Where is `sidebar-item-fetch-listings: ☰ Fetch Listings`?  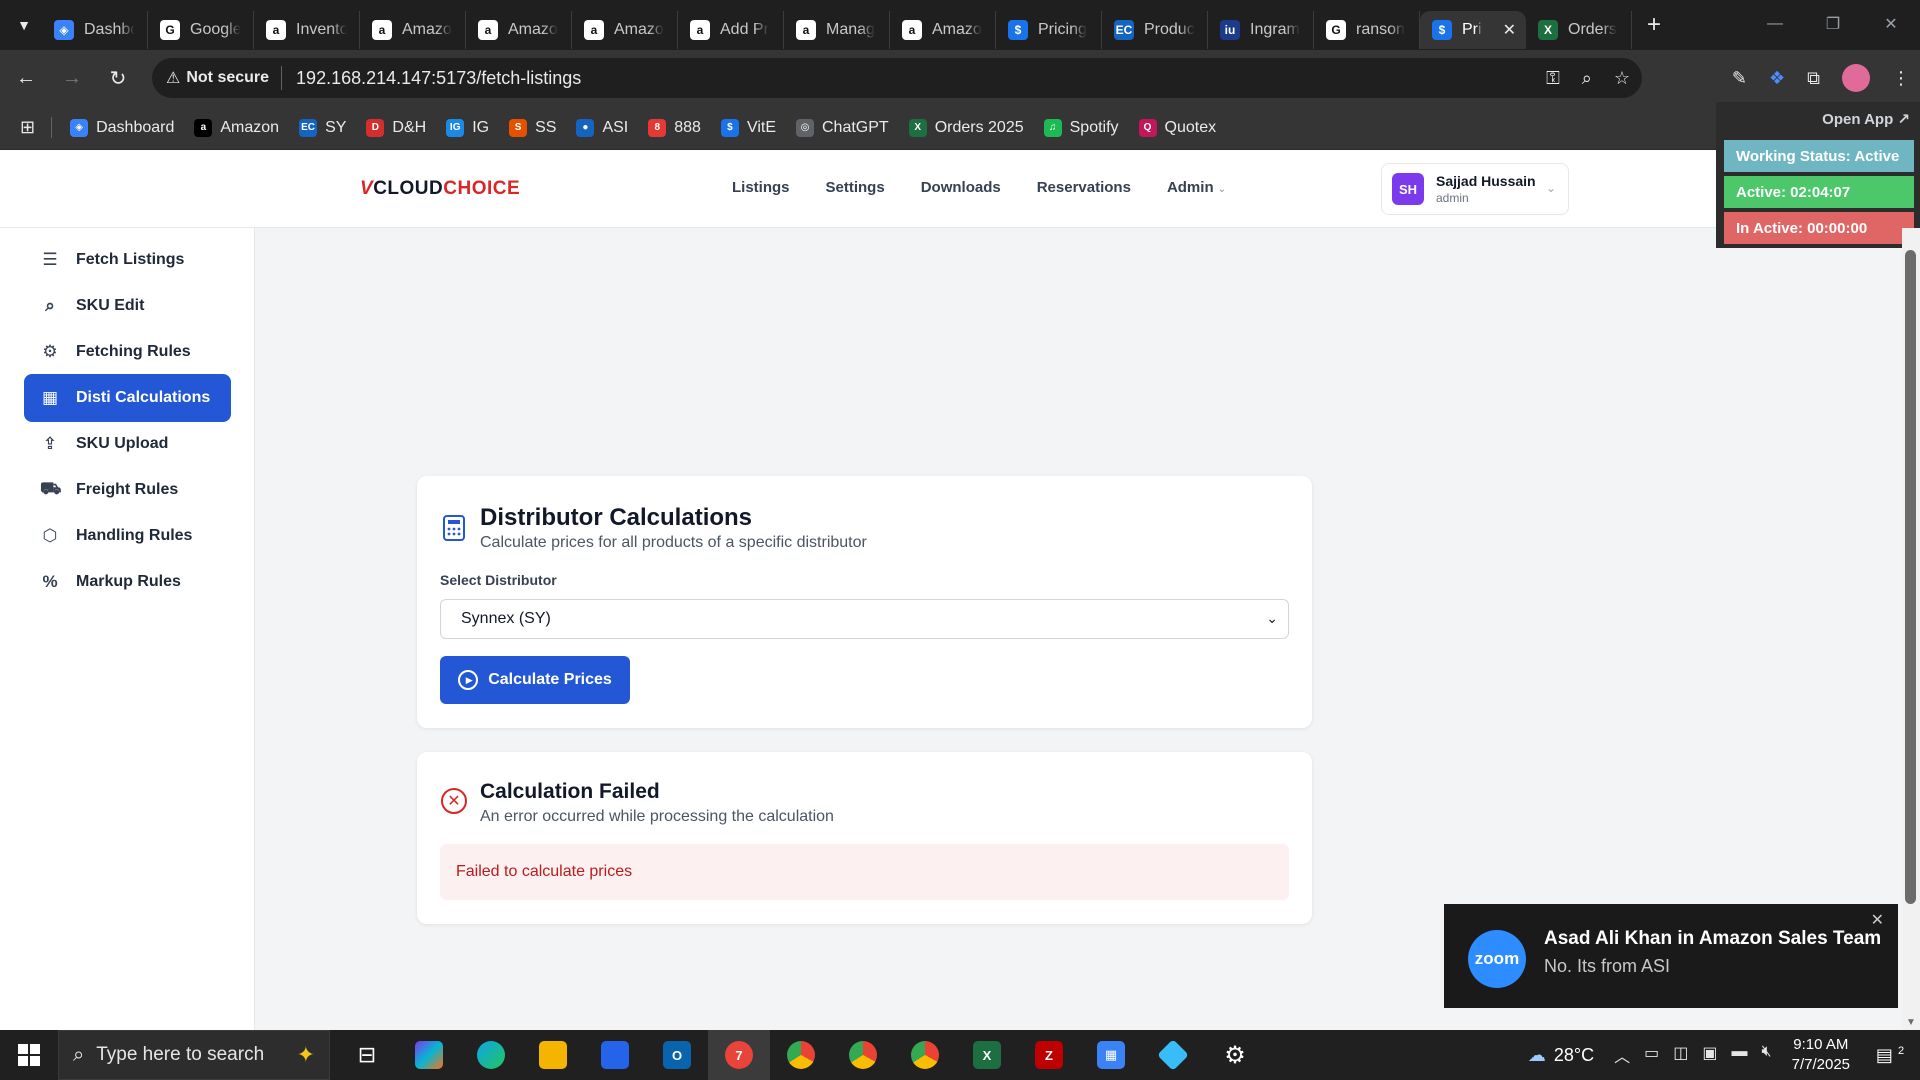 sidebar-item-fetch-listings: ☰ Fetch Listings is located at coordinates (127, 260).